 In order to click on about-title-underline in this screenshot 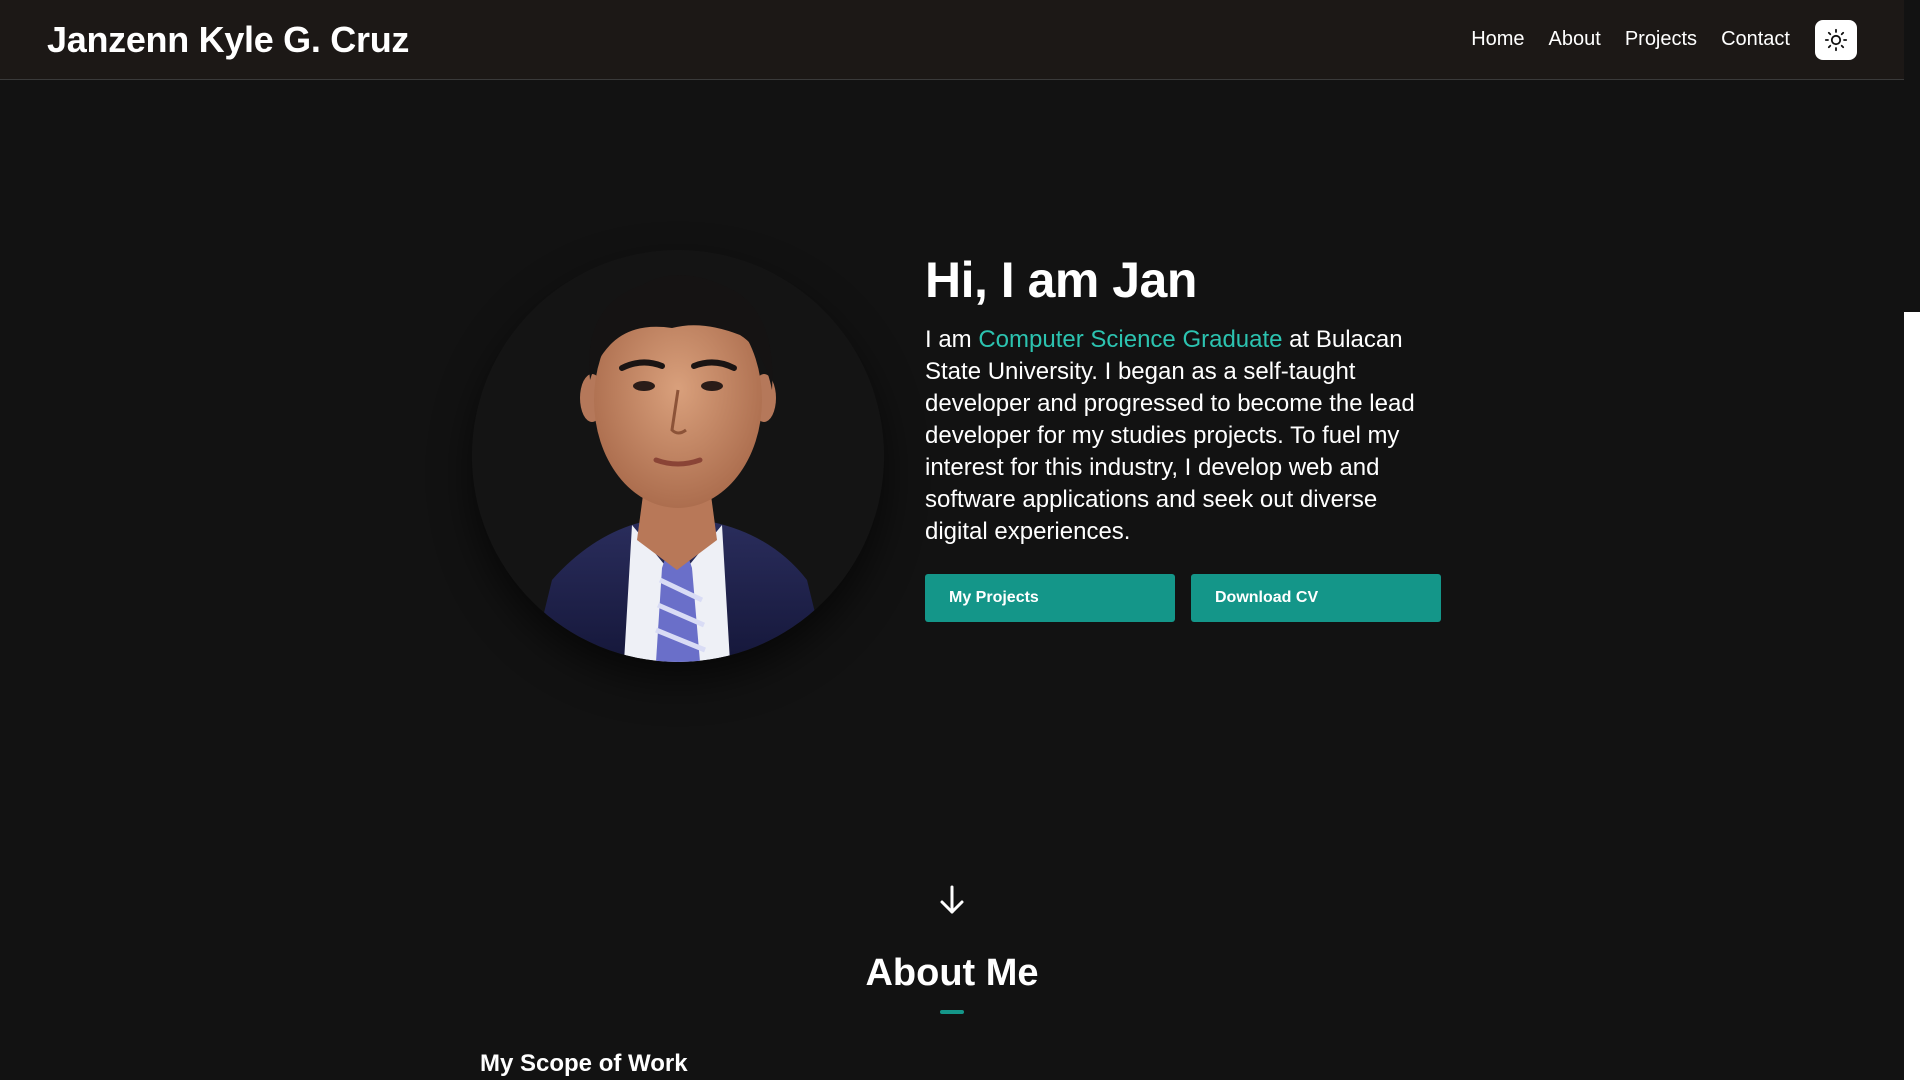, I will do `click(952, 1012)`.